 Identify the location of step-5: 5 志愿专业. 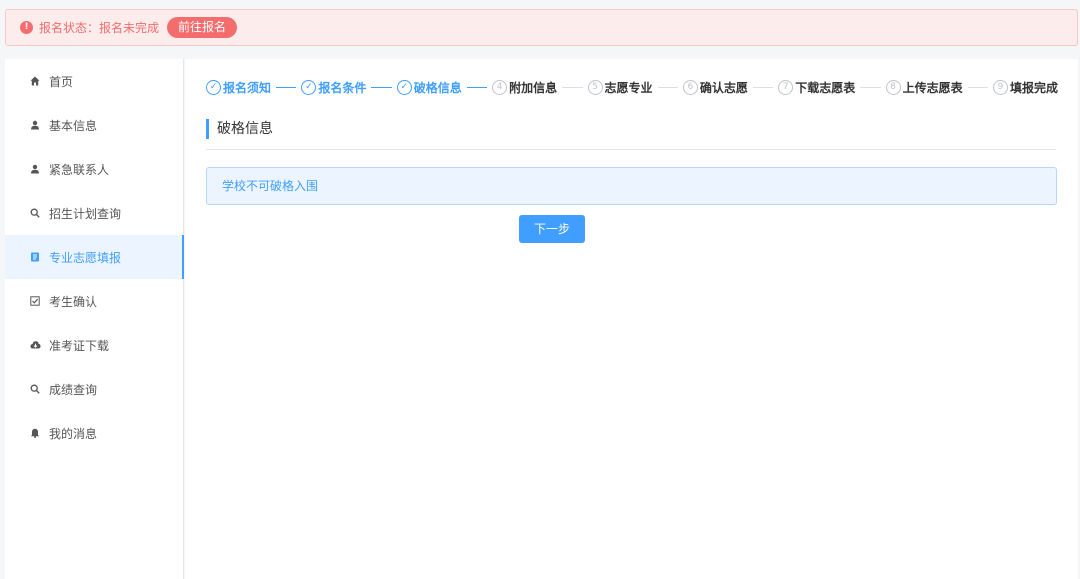
(620, 87).